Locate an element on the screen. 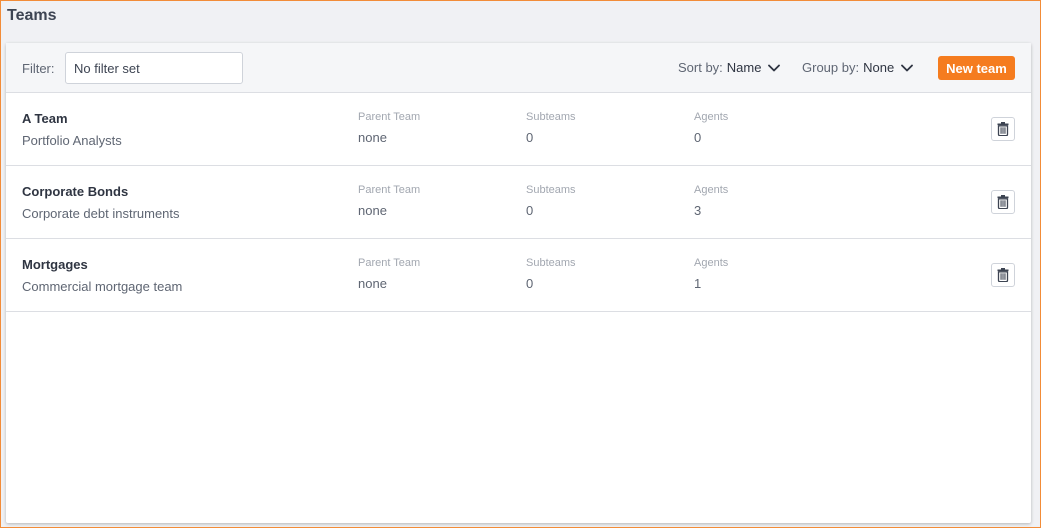 Image resolution: width=1041 pixels, height=528 pixels. group-dropdown: Group by: None is located at coordinates (858, 67).